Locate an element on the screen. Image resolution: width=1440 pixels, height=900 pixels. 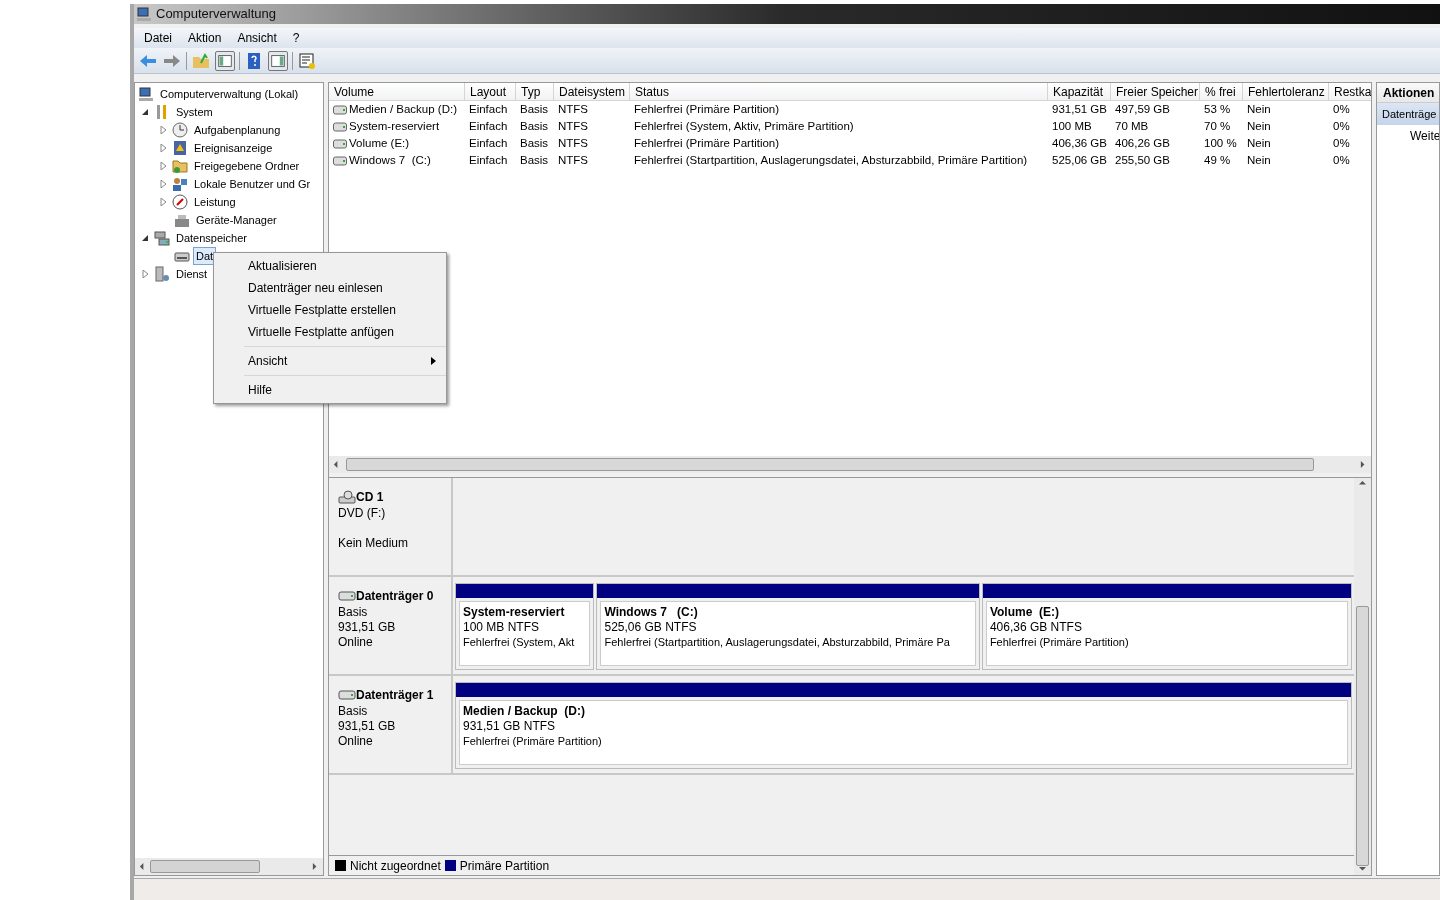
disk-name: Datenträger 0 is located at coordinates (395, 596).